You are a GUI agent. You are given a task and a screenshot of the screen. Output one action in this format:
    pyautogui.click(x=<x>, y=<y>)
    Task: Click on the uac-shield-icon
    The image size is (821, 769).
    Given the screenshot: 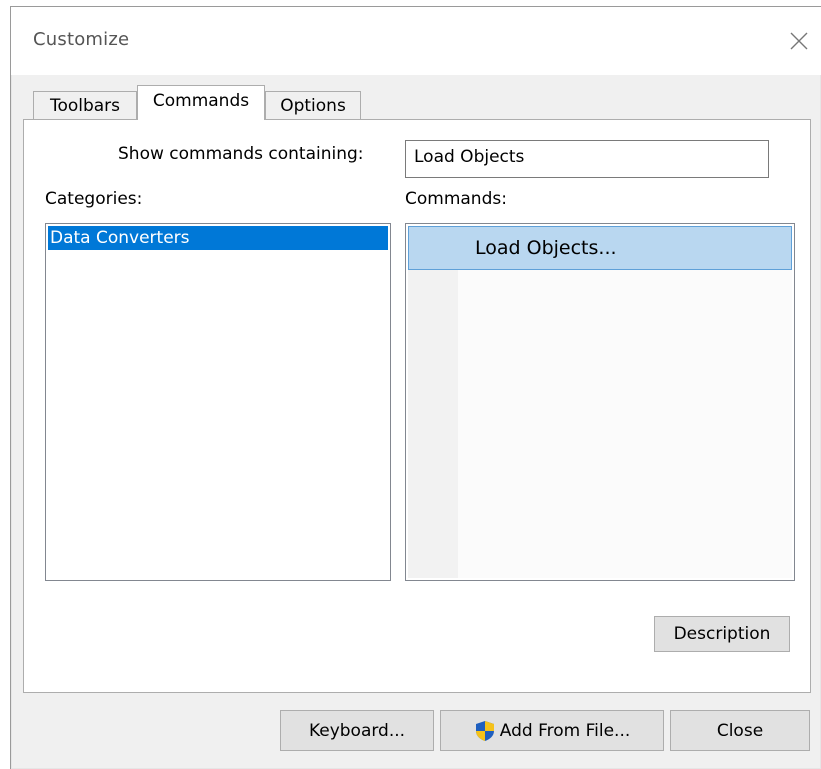 What is the action you would take?
    pyautogui.click(x=484, y=730)
    